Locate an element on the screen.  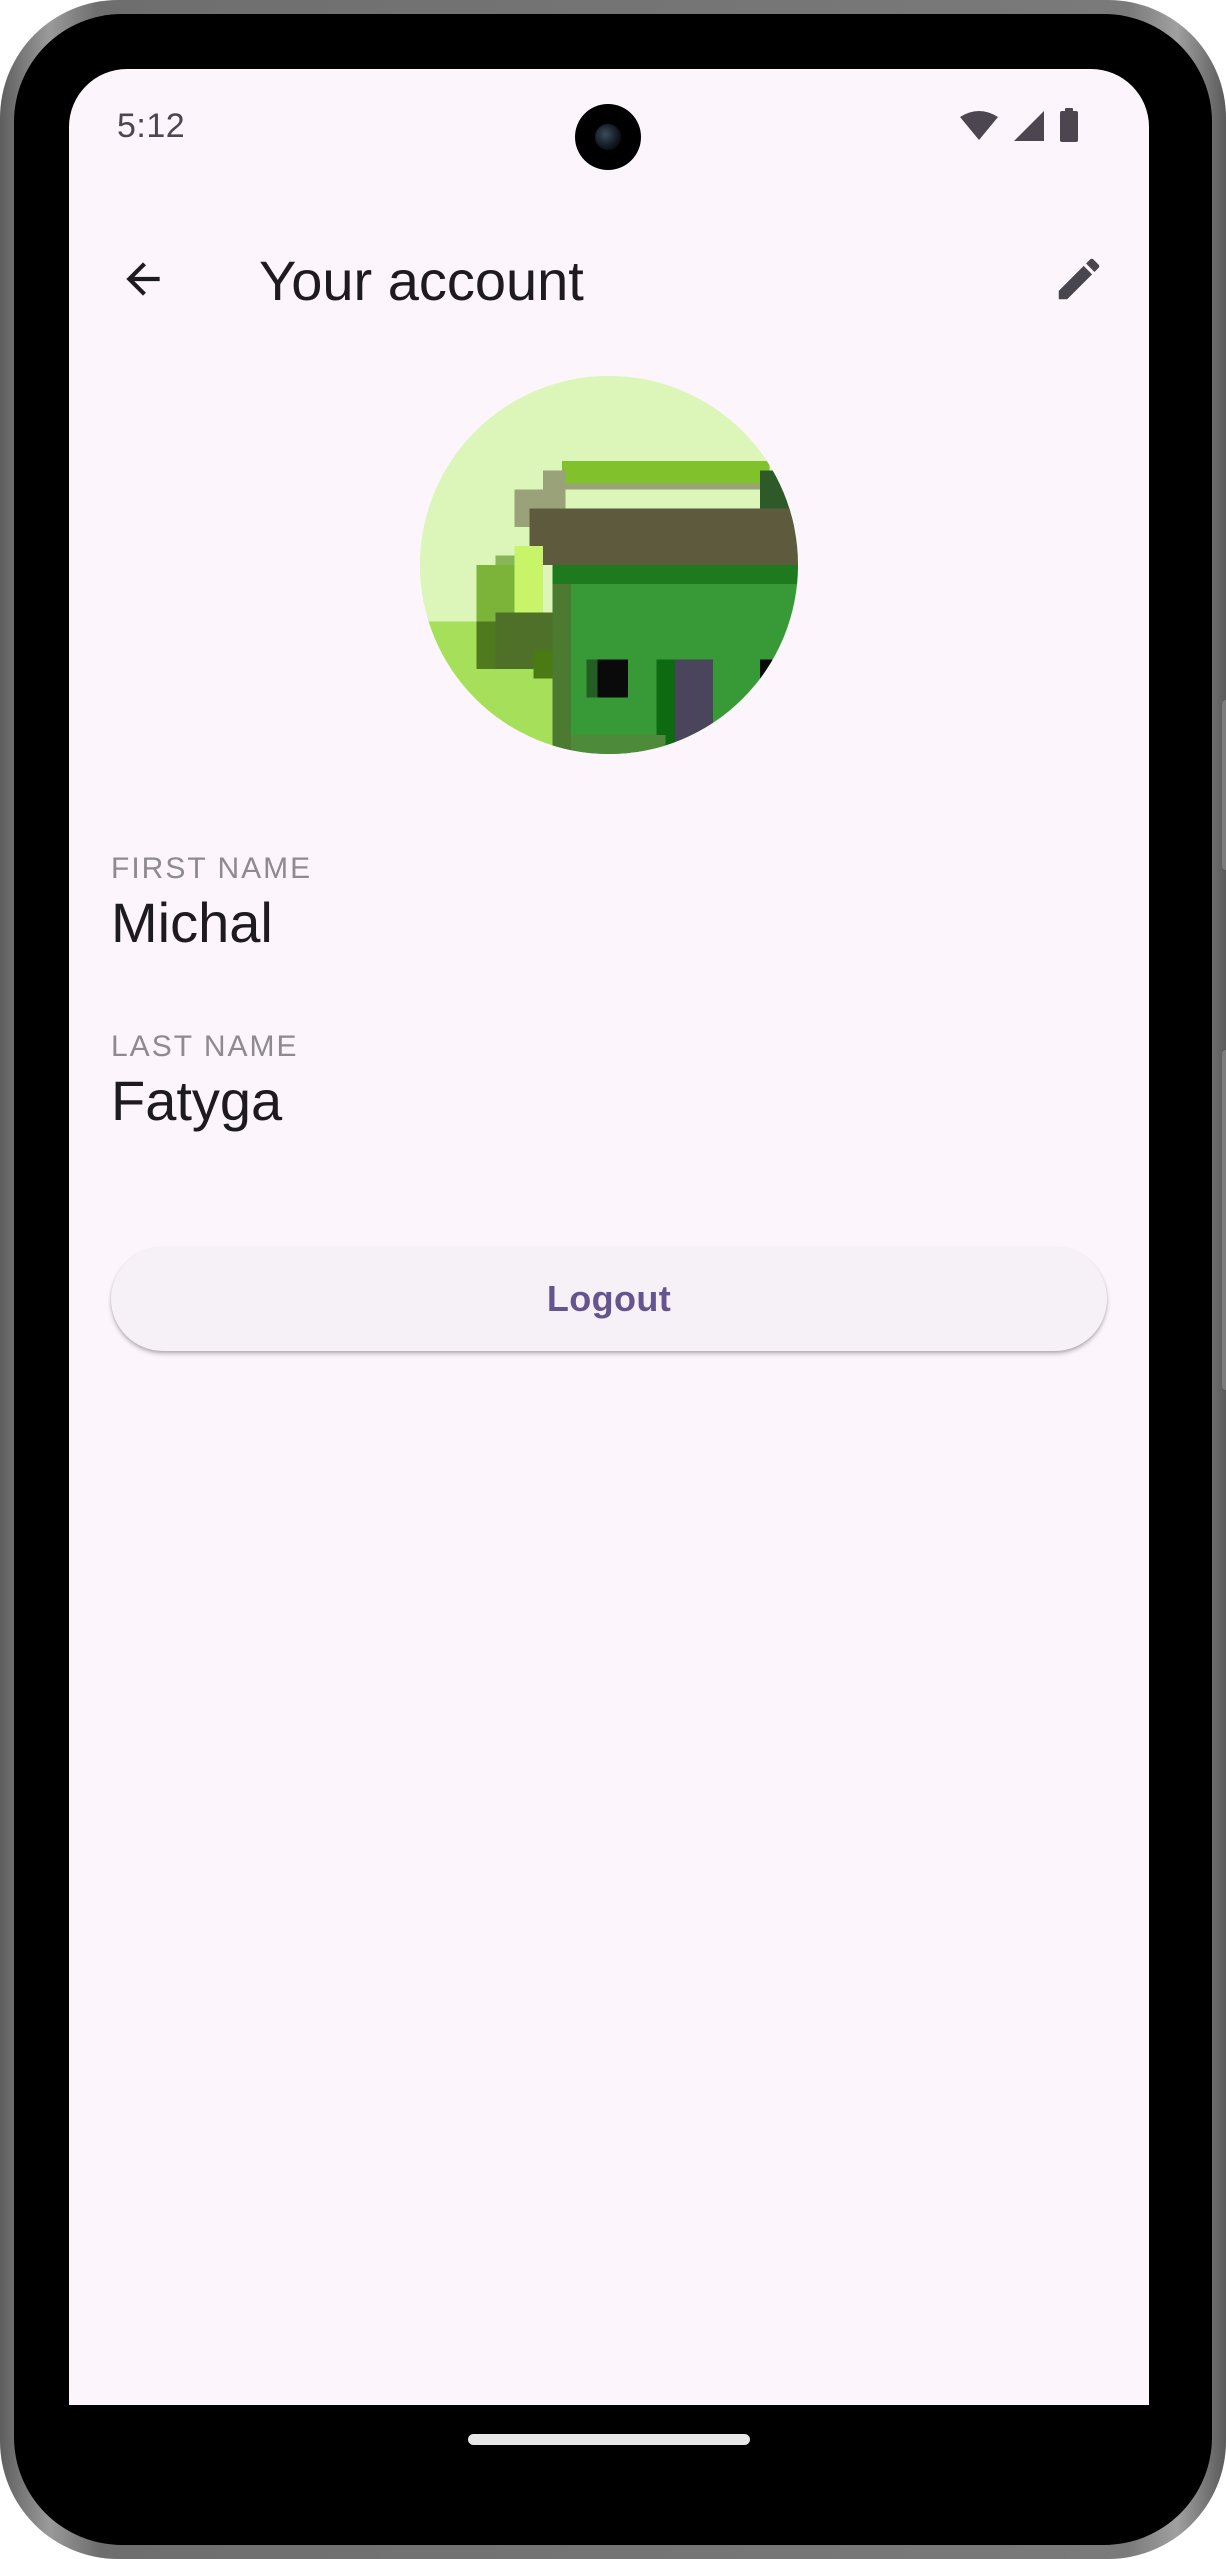
power-button is located at coordinates (1224, 785).